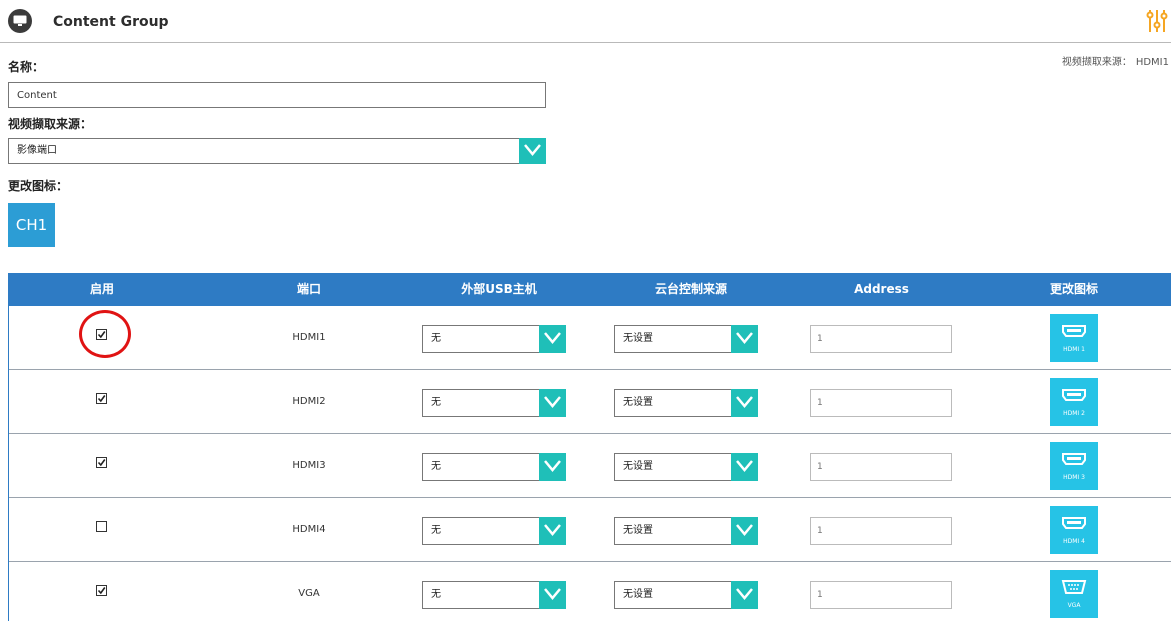 The width and height of the screenshot is (1171, 621). What do you see at coordinates (1073, 289) in the screenshot?
I see `column-header-change-icon: 更改图标` at bounding box center [1073, 289].